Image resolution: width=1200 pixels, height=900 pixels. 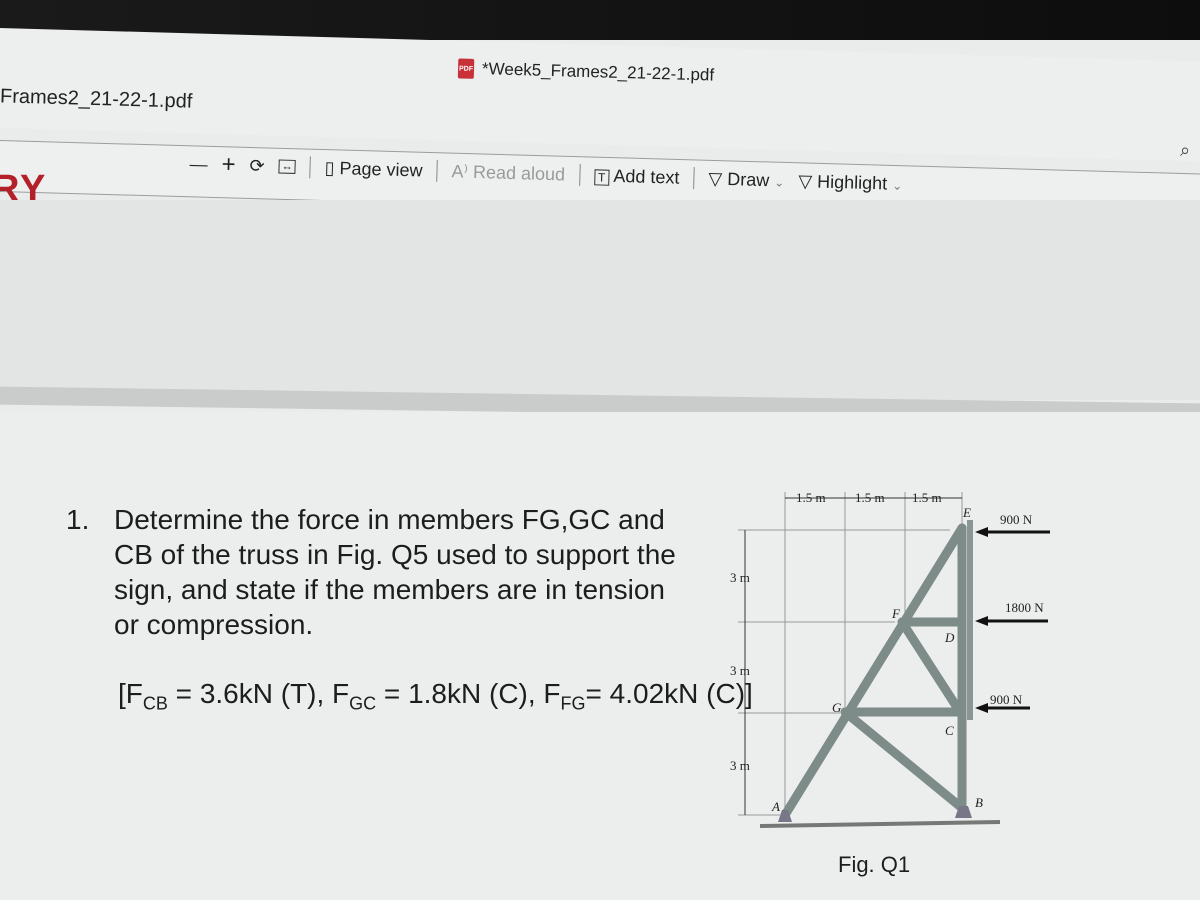 What do you see at coordinates (837, 707) in the screenshot?
I see `node-label: G` at bounding box center [837, 707].